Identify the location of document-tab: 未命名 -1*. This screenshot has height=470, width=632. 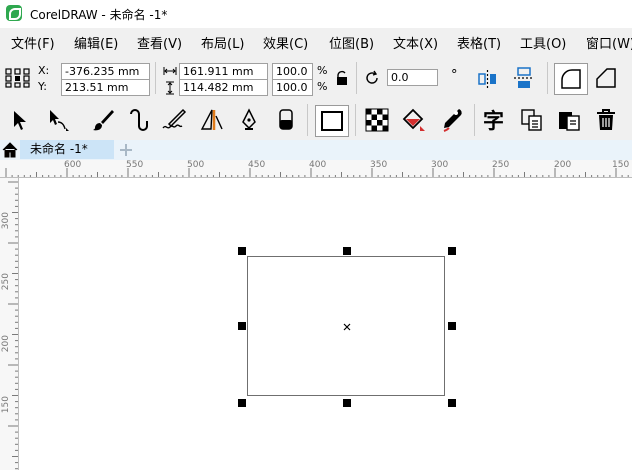
(67, 149).